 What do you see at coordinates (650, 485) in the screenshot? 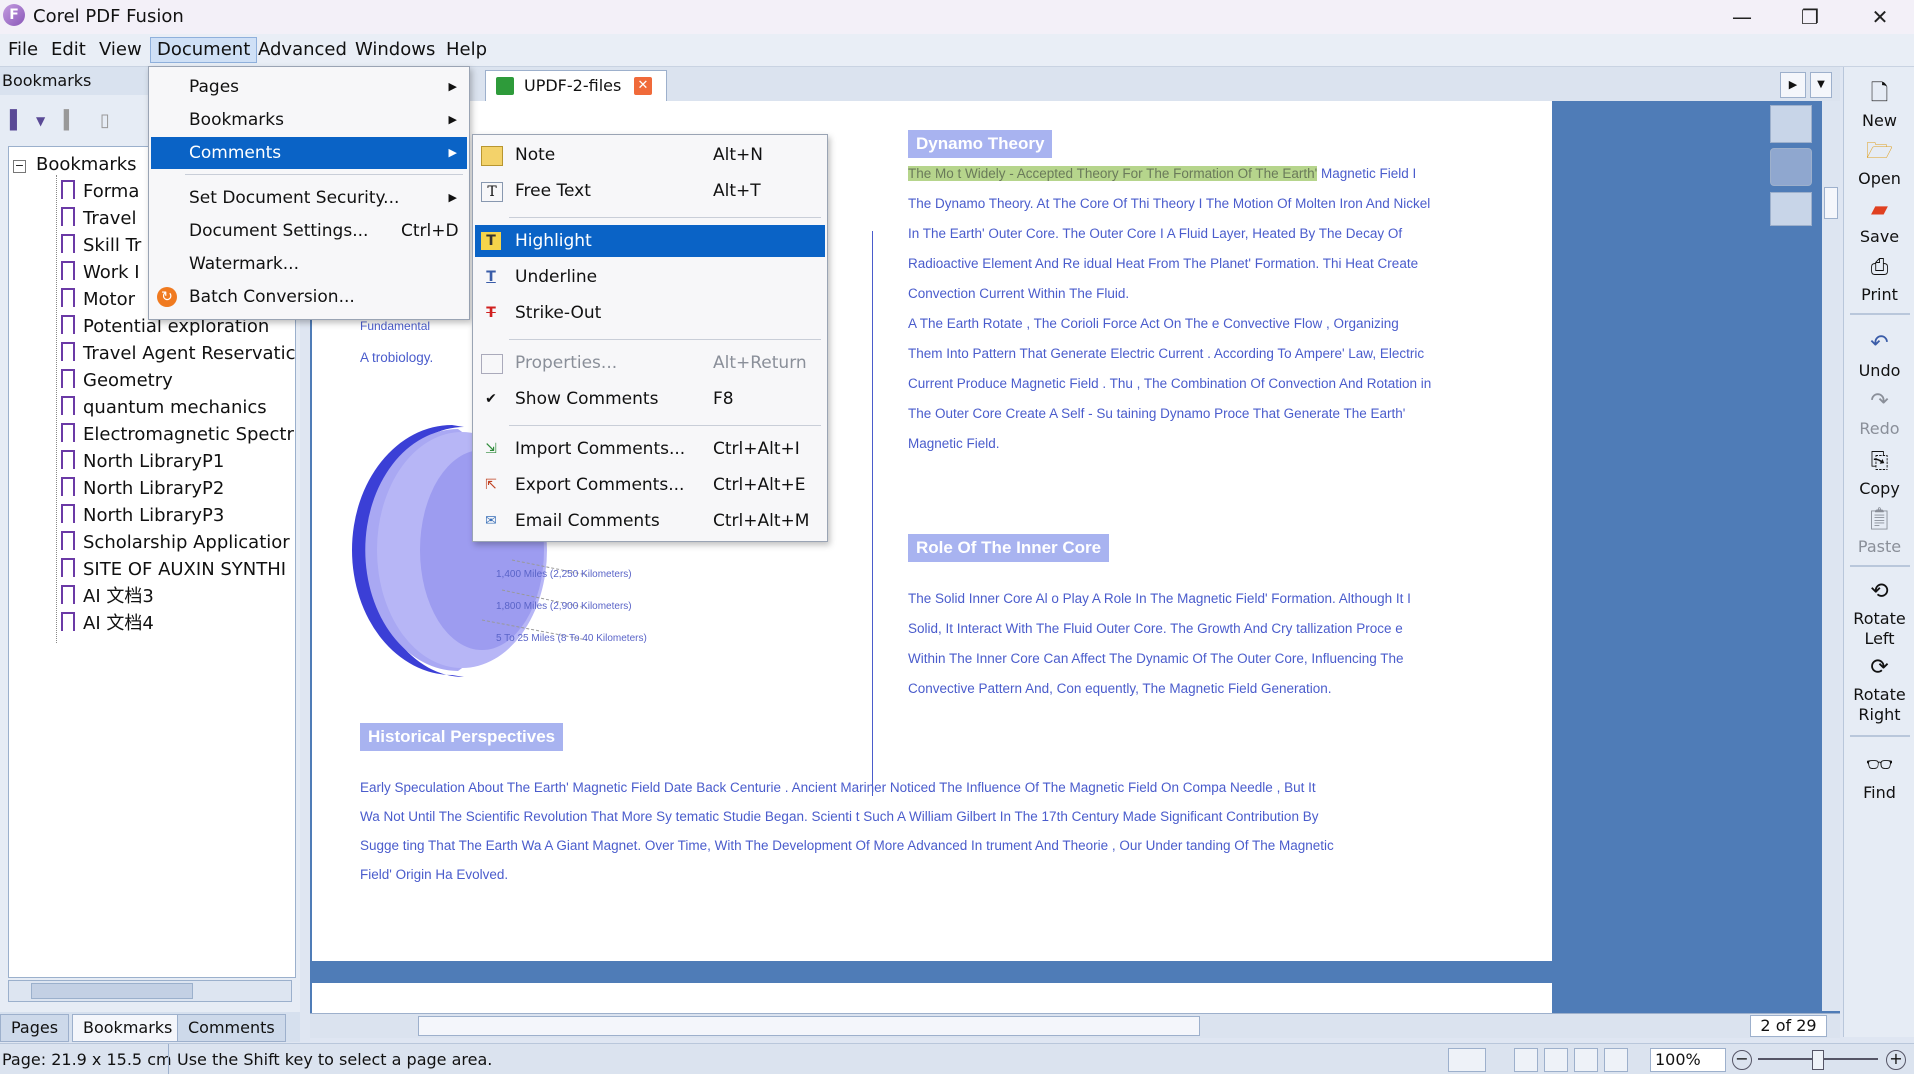
I see `menu-item-export-comments: ⇱Export Comments...Ctrl+Alt+E` at bounding box center [650, 485].